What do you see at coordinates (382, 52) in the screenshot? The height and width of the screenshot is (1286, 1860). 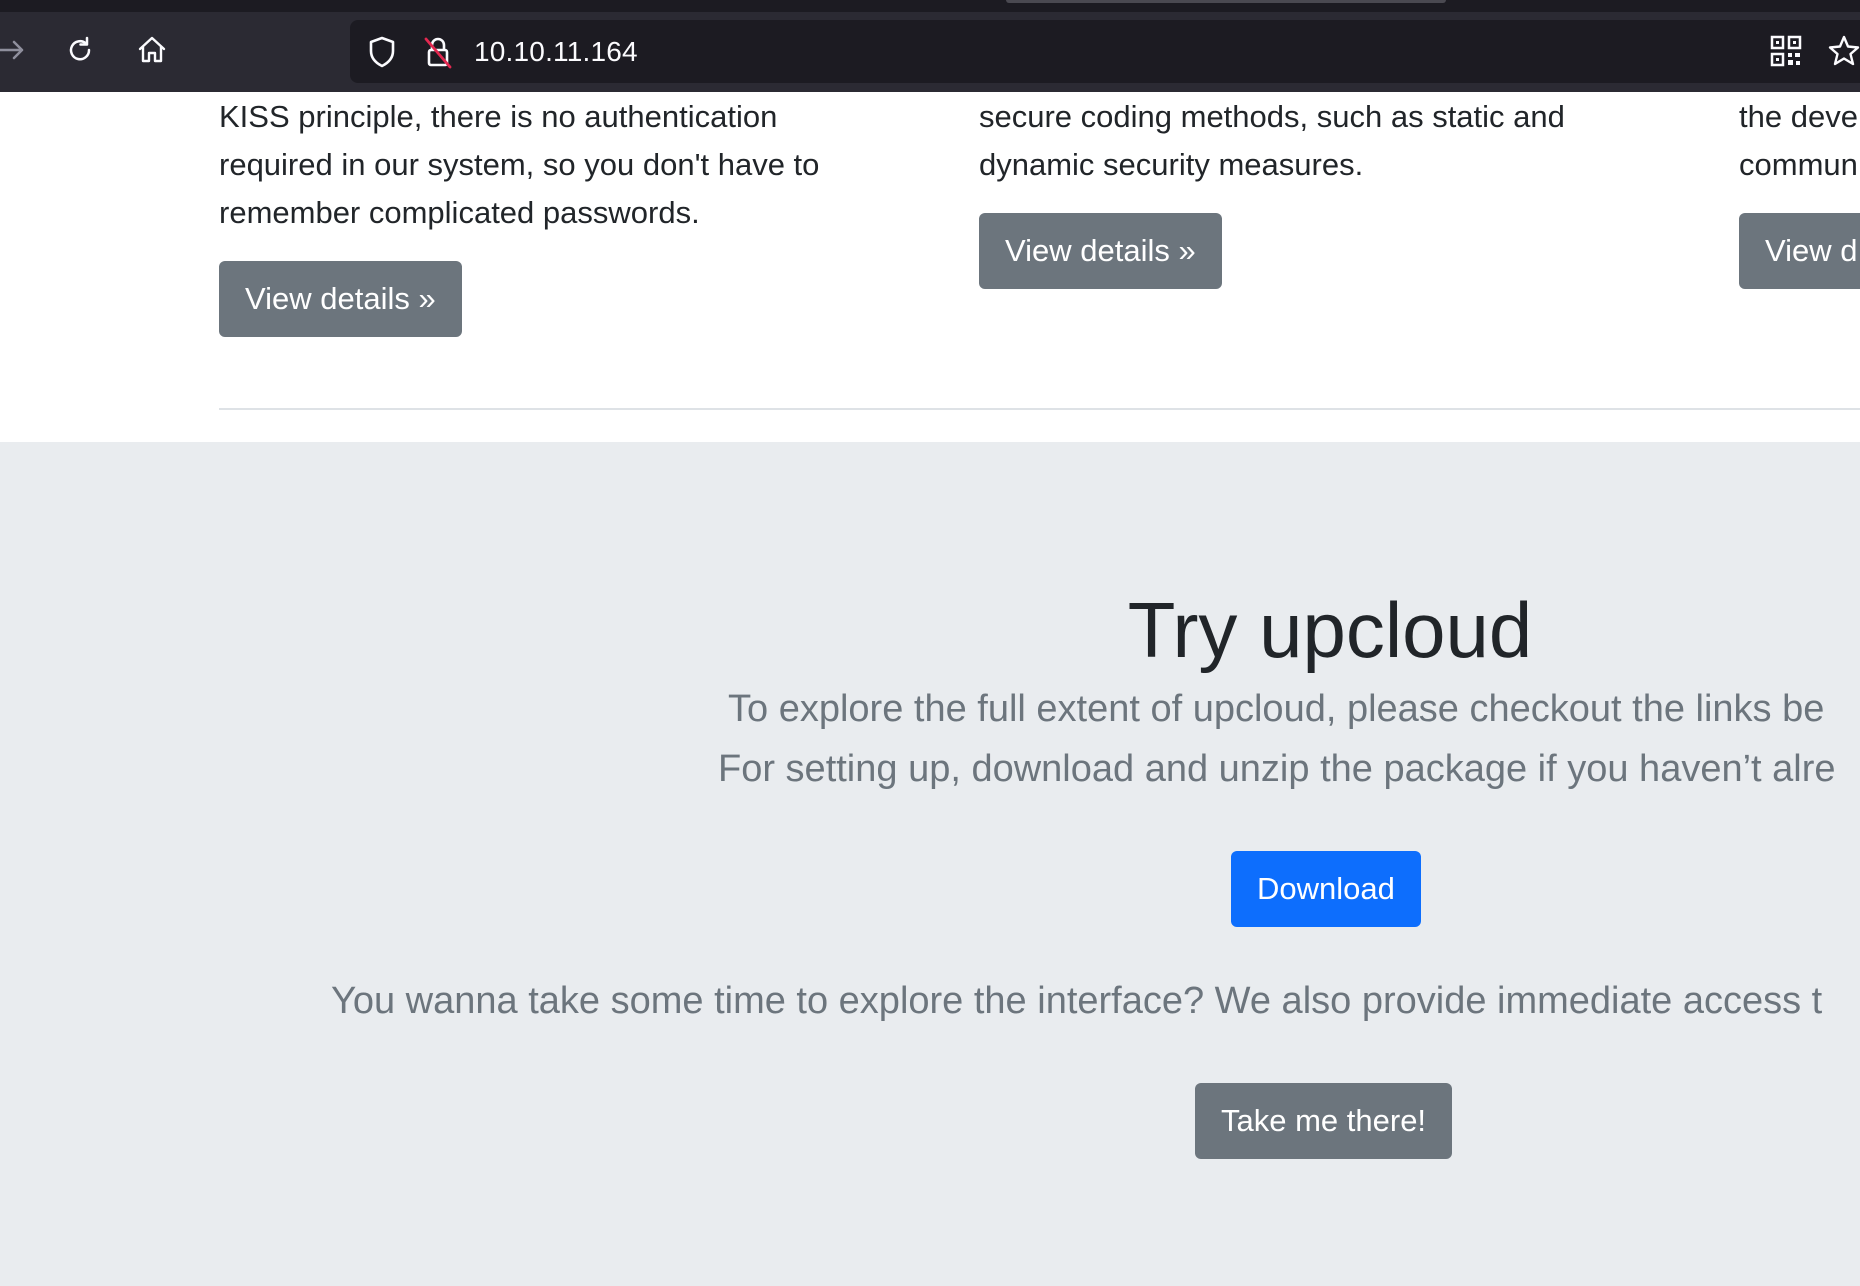 I see `shield-icon` at bounding box center [382, 52].